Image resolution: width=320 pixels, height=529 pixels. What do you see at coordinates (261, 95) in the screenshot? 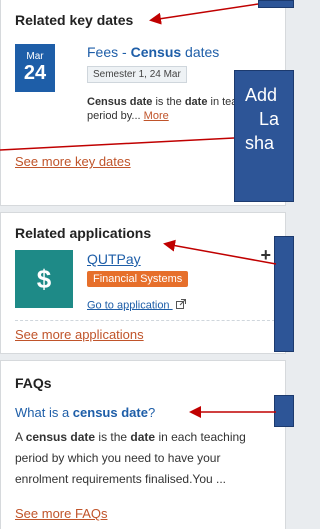
I see `callout-line-1: Add` at bounding box center [261, 95].